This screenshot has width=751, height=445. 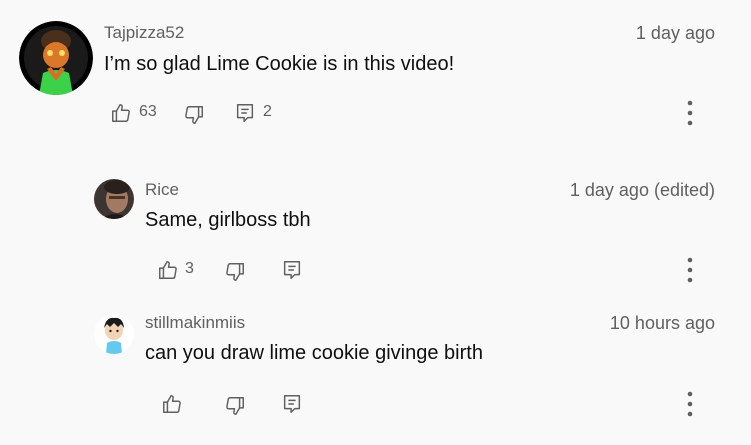 I want to click on thumb-up-icon, so click(x=172, y=404).